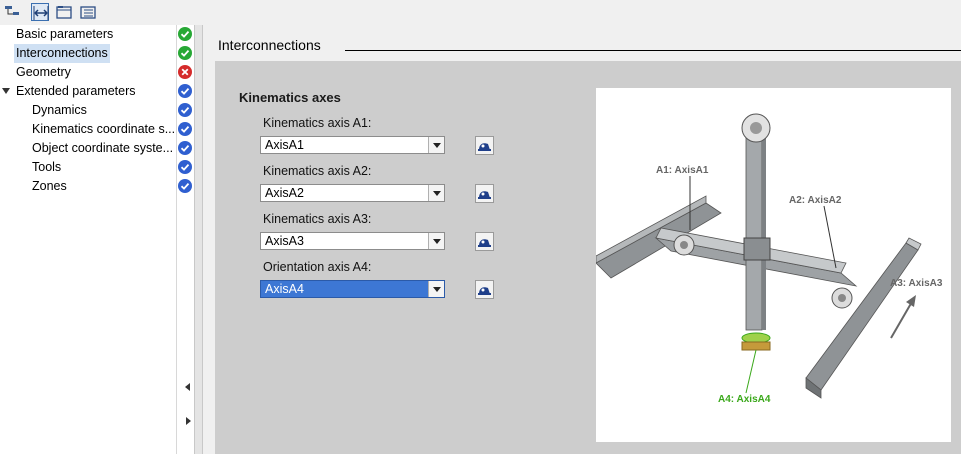 This screenshot has height=454, width=961. I want to click on expand-arrow-icon, so click(6, 91).